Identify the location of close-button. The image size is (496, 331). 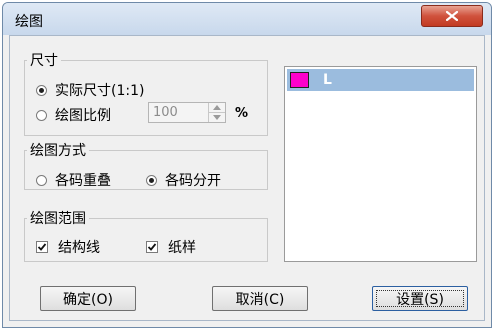
(452, 16).